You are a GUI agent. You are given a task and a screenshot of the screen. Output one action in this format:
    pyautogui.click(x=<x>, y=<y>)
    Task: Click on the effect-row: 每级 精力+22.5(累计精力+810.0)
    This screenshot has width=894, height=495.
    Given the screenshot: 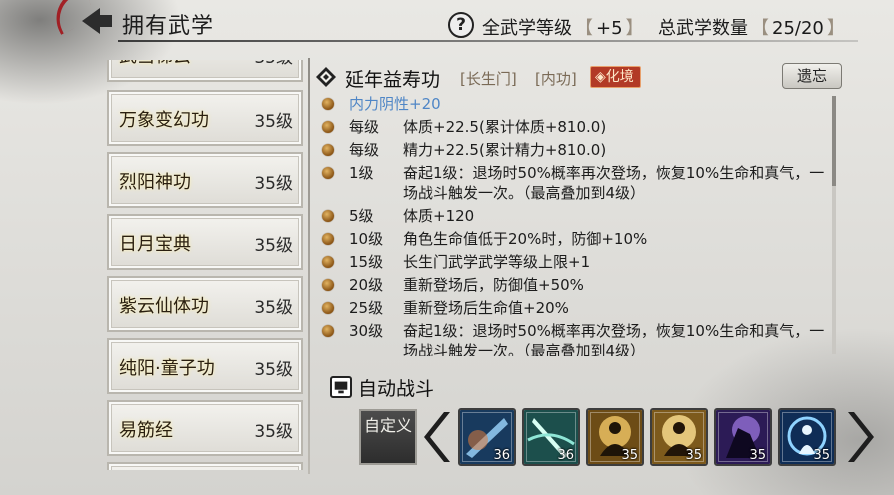 What is the action you would take?
    pyautogui.click(x=575, y=150)
    